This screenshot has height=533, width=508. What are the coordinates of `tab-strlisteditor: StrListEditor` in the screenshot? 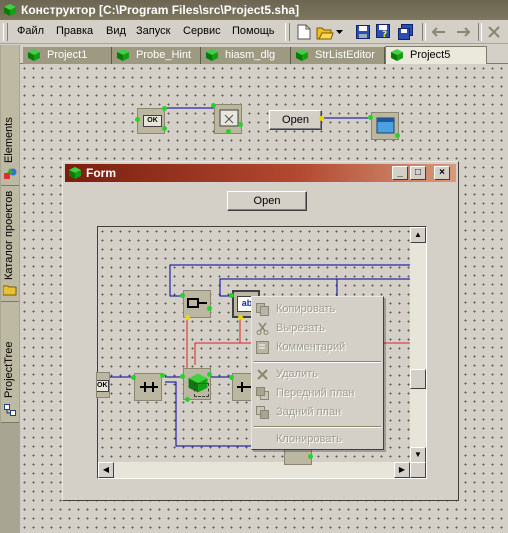 It's located at (338, 55).